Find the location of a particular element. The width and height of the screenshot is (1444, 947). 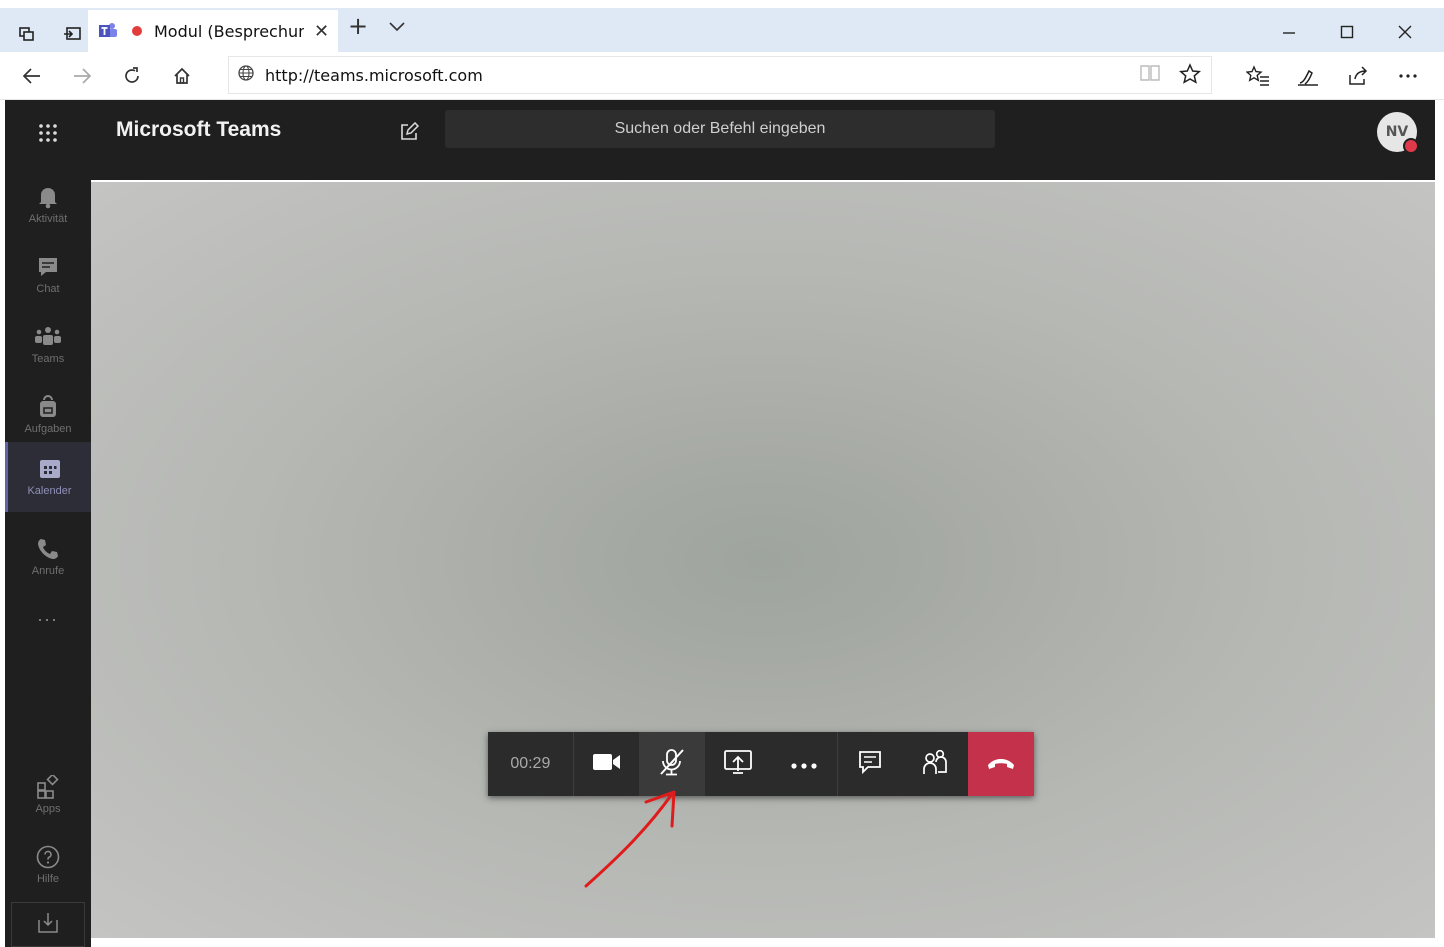

show-participants-button is located at coordinates (936, 764).